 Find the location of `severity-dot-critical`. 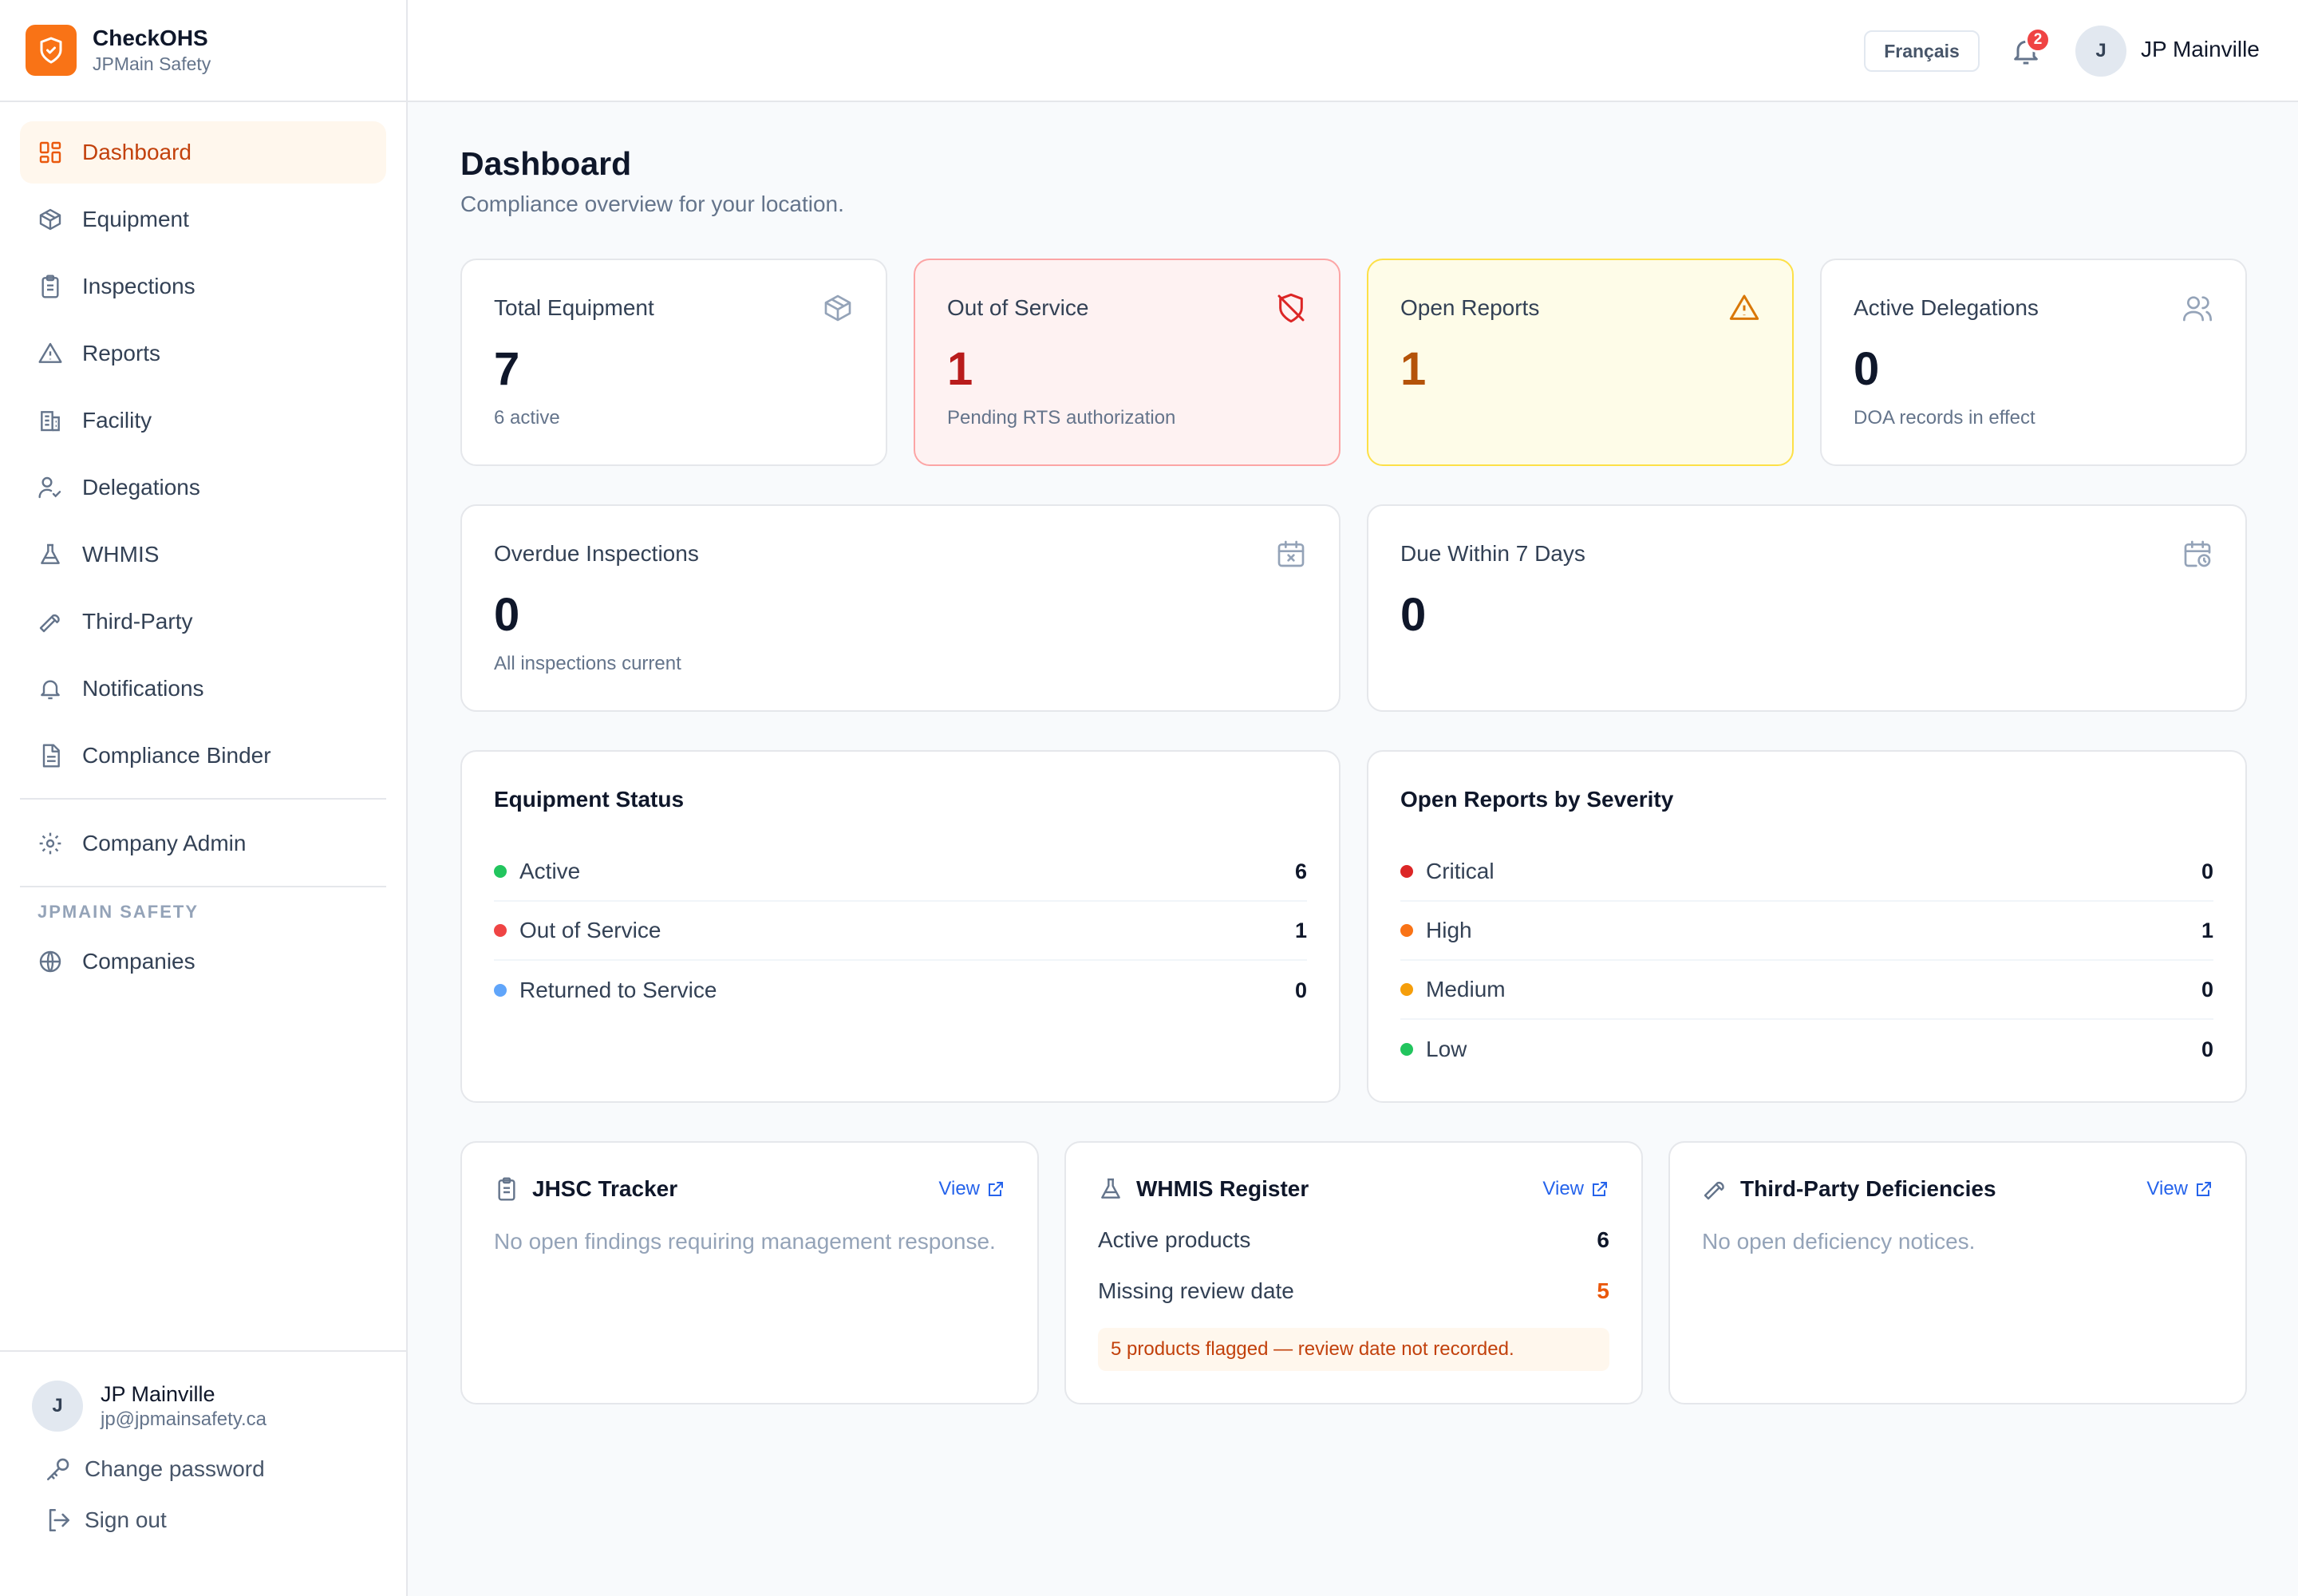

severity-dot-critical is located at coordinates (1406, 871).